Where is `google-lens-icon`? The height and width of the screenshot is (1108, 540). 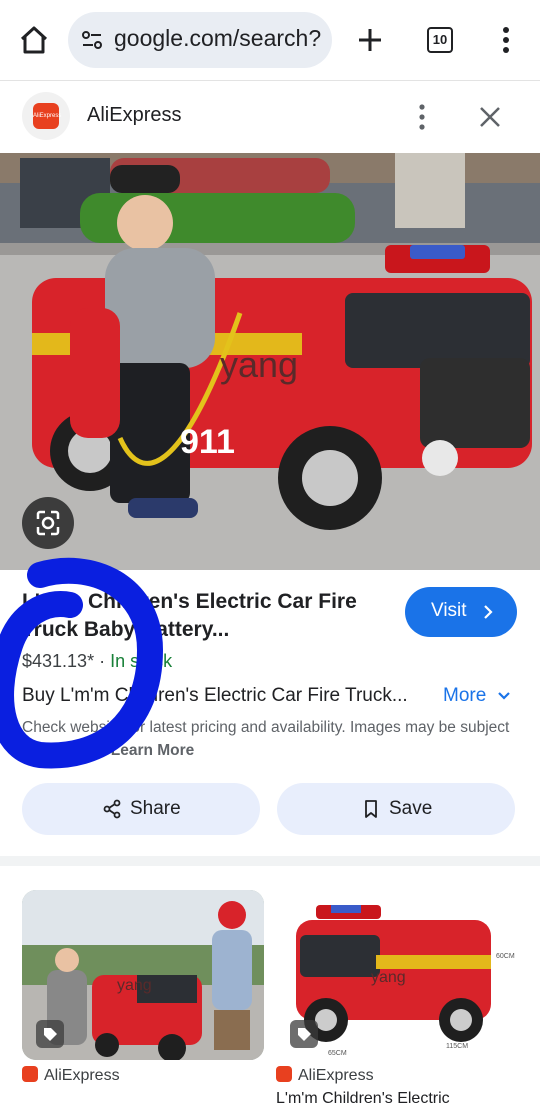
google-lens-icon is located at coordinates (48, 523).